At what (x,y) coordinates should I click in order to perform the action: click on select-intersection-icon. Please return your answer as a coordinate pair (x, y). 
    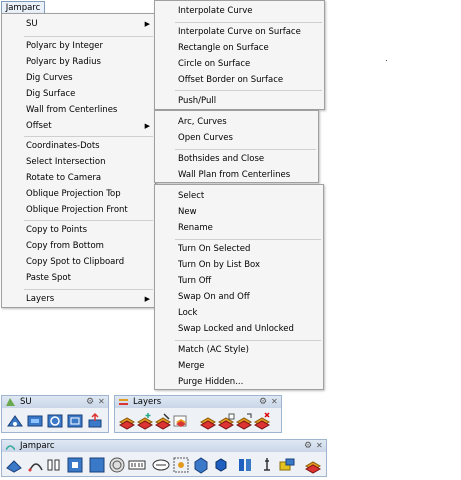
    Looking at the image, I should click on (161, 465).